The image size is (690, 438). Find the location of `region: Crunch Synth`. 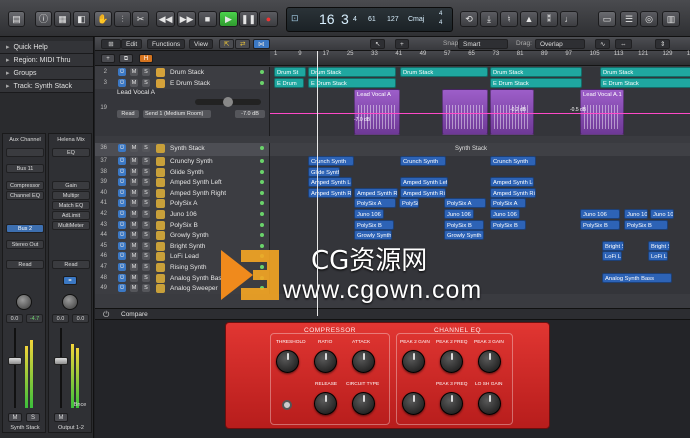

region: Crunch Synth is located at coordinates (423, 161).